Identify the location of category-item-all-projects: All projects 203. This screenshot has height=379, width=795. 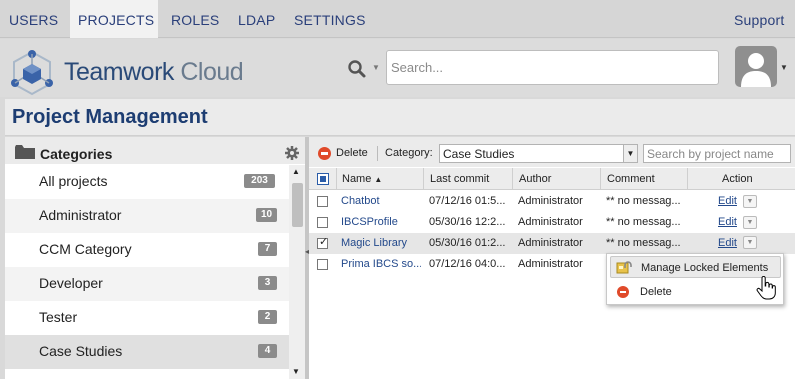
(147, 182).